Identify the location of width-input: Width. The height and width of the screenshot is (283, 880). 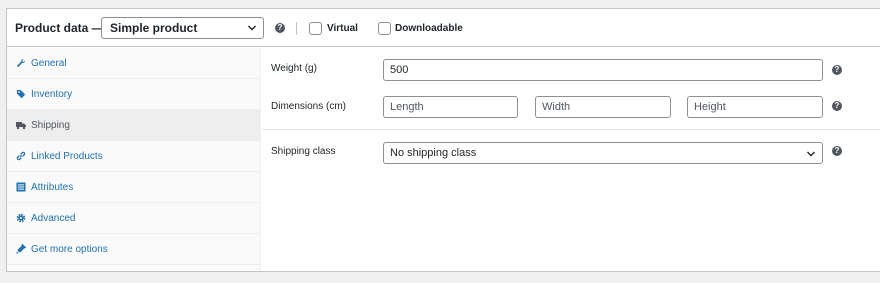
(603, 107).